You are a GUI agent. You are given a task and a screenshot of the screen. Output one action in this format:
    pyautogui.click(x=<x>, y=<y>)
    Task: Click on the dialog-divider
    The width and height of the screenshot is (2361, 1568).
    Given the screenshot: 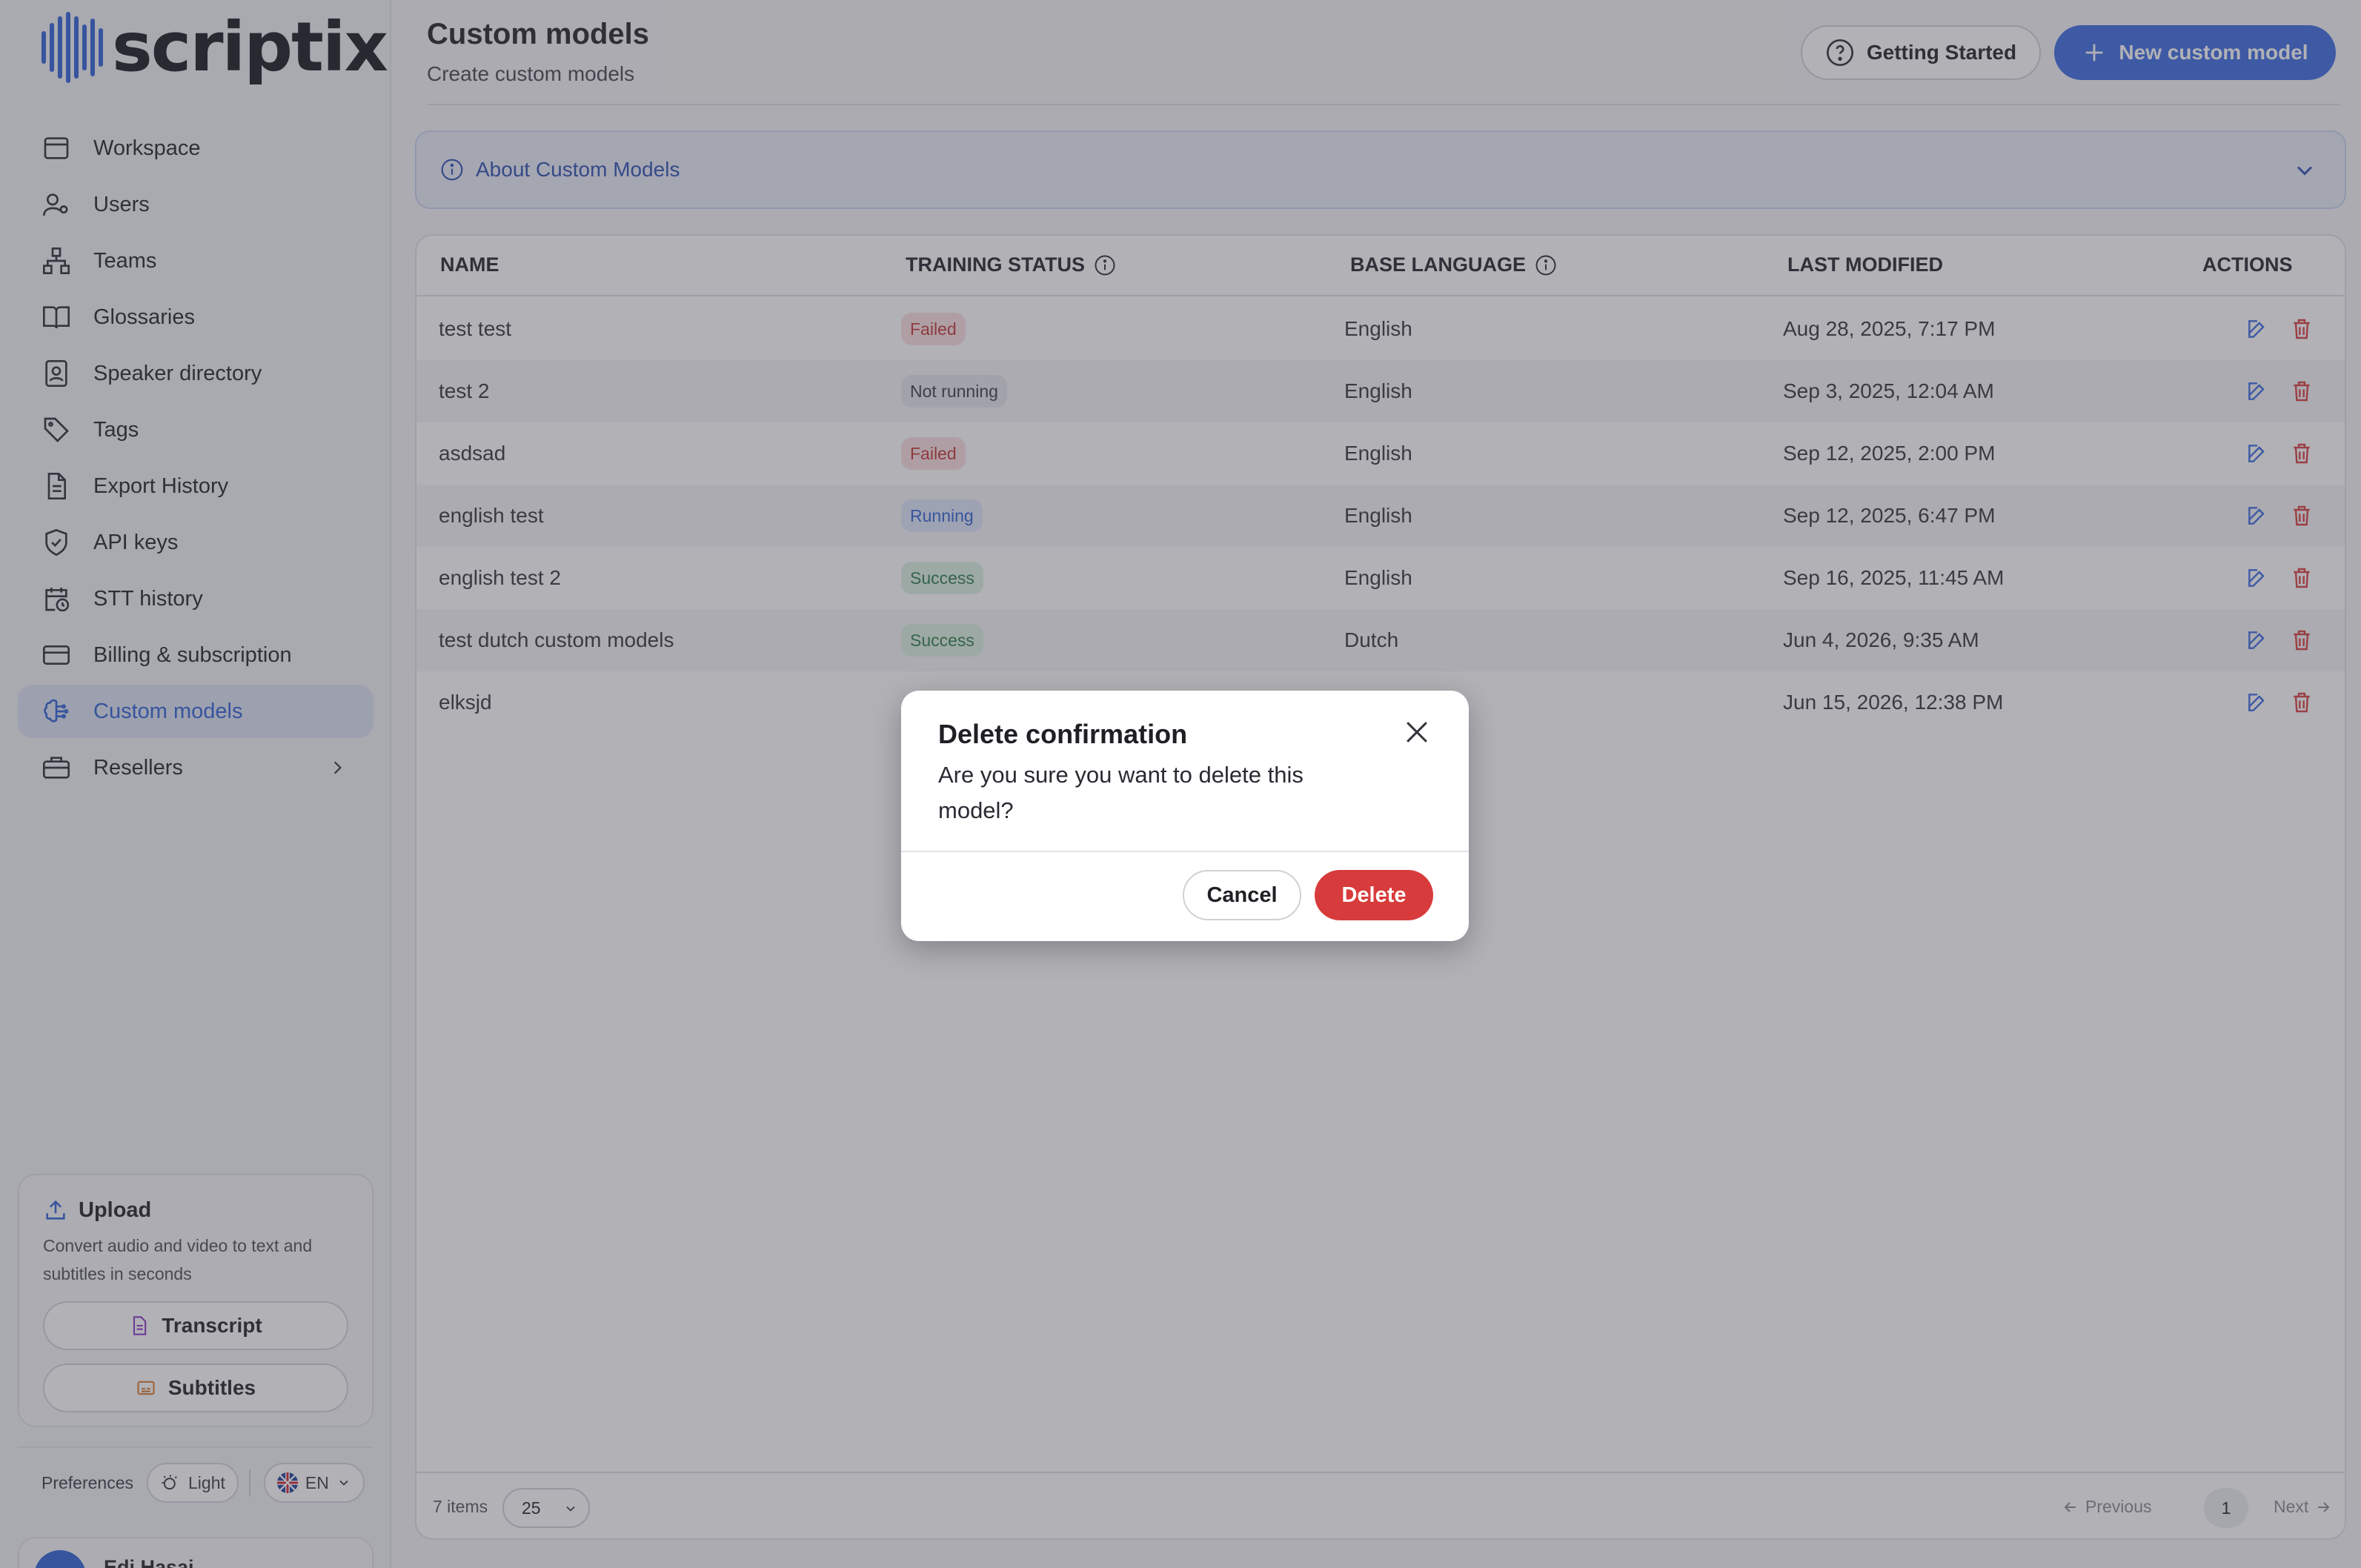 What is the action you would take?
    pyautogui.click(x=1185, y=851)
    